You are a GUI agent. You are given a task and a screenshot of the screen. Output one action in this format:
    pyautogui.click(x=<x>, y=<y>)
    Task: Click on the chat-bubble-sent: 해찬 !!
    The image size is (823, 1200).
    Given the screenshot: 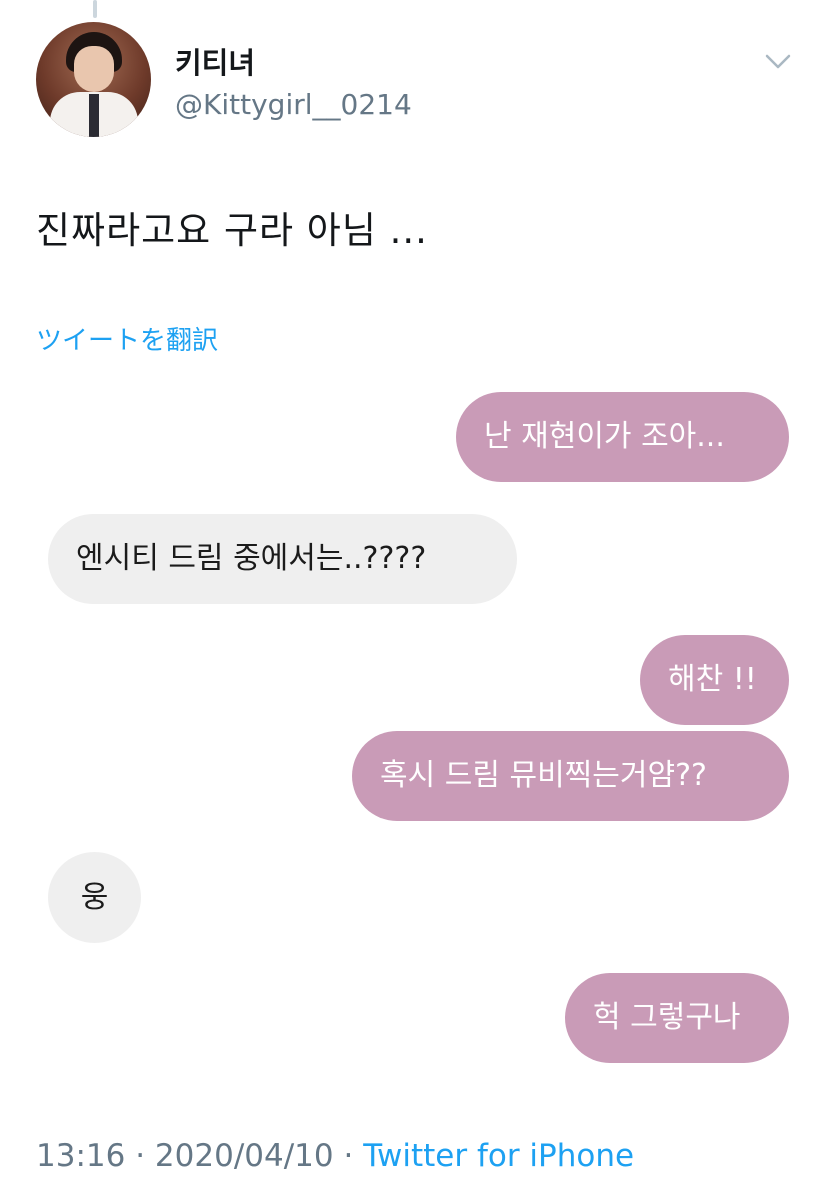 What is the action you would take?
    pyautogui.click(x=714, y=680)
    